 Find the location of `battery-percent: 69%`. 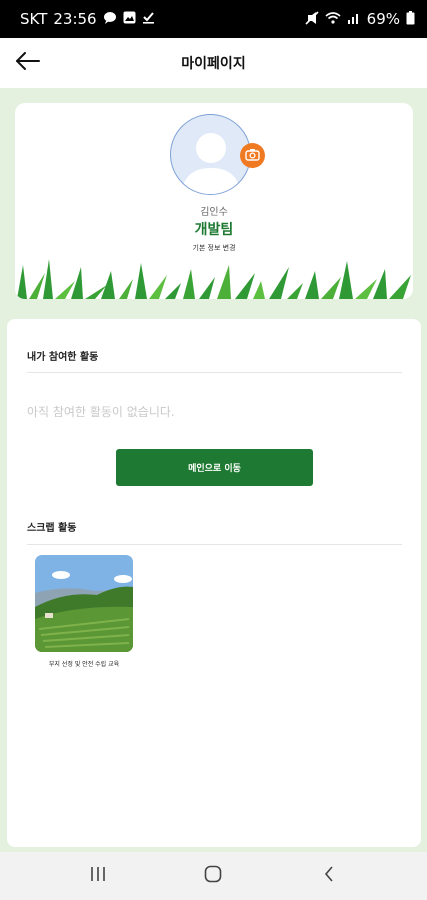

battery-percent: 69% is located at coordinates (383, 19).